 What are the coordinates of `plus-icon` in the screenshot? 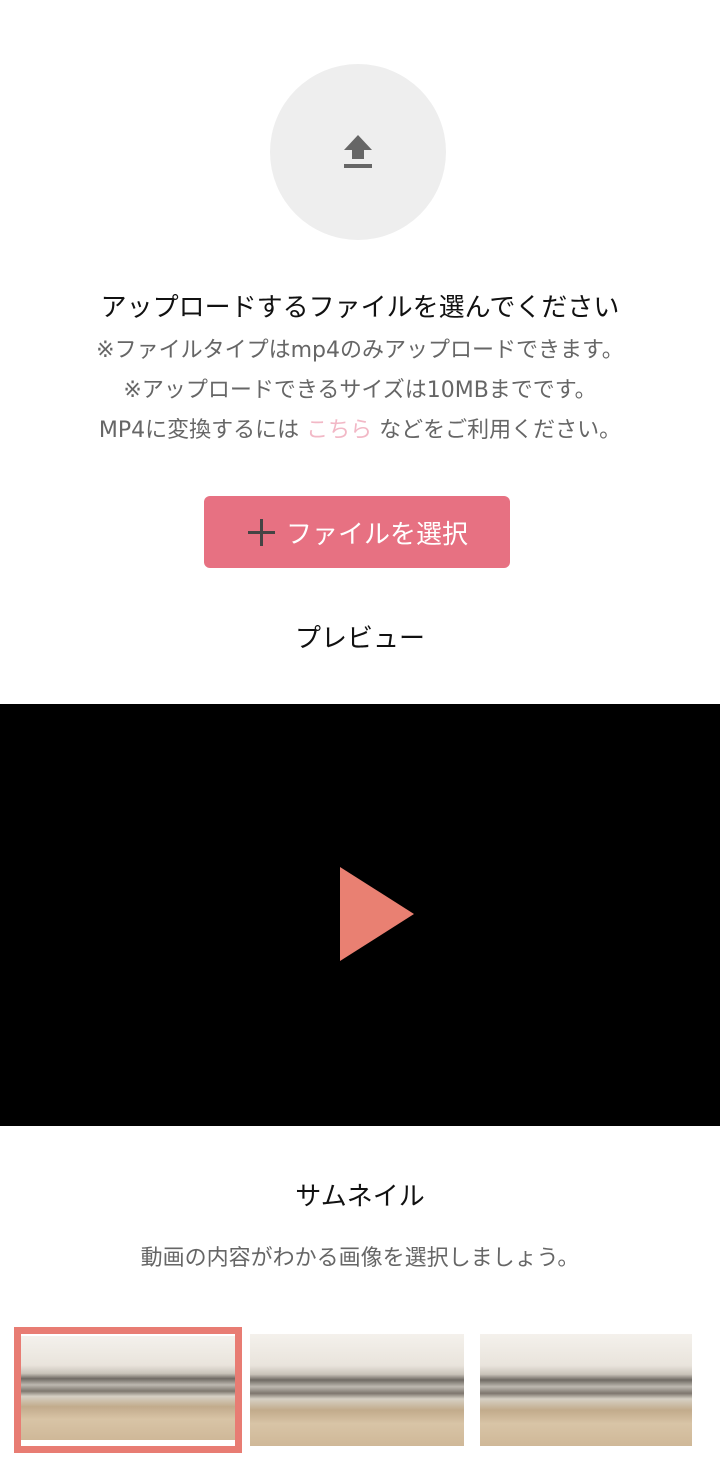 It's located at (261, 532).